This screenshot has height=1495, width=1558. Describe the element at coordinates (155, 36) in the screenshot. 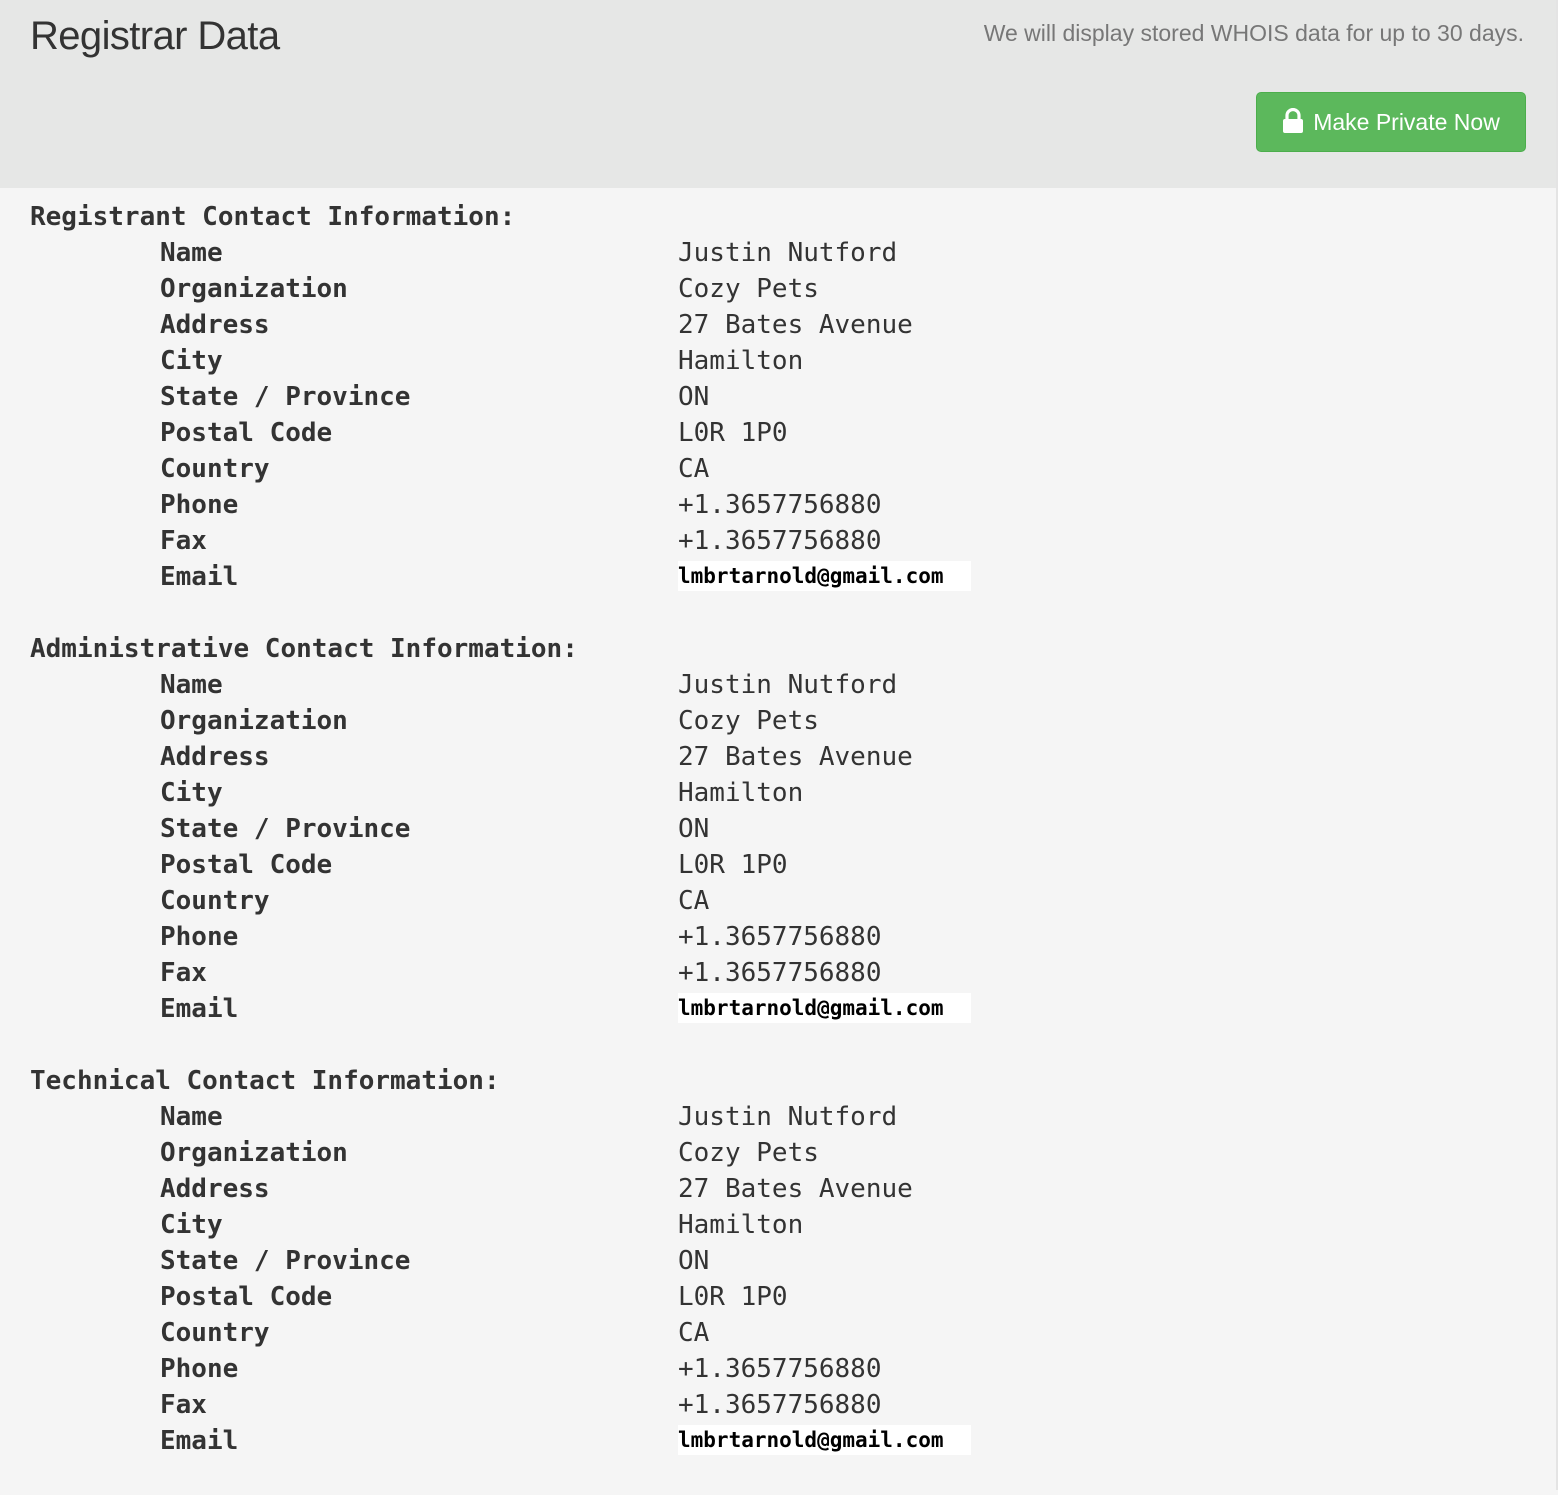

I see `page-title: Registrar Data` at that location.